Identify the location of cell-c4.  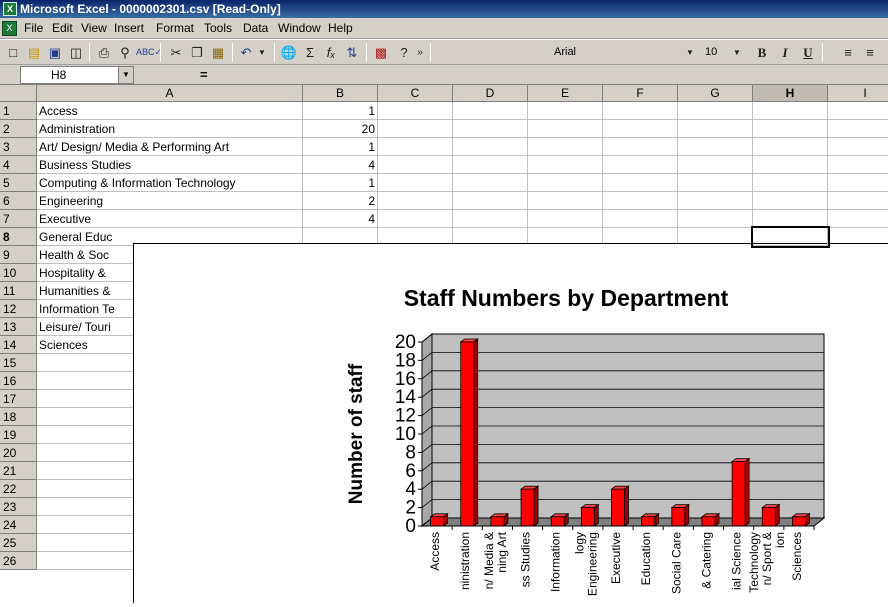
(415, 165).